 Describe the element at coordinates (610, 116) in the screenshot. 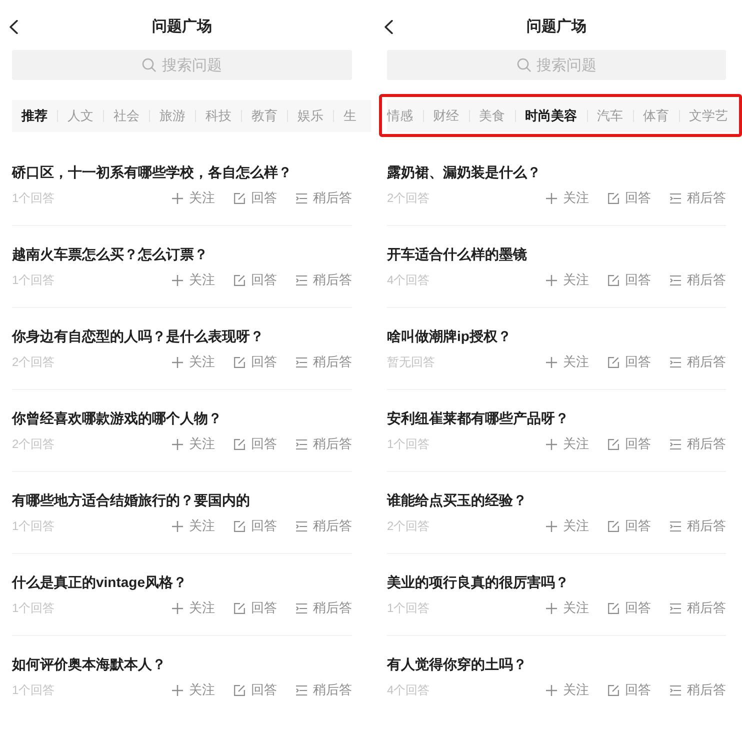

I see `category-tab: 汽车` at that location.